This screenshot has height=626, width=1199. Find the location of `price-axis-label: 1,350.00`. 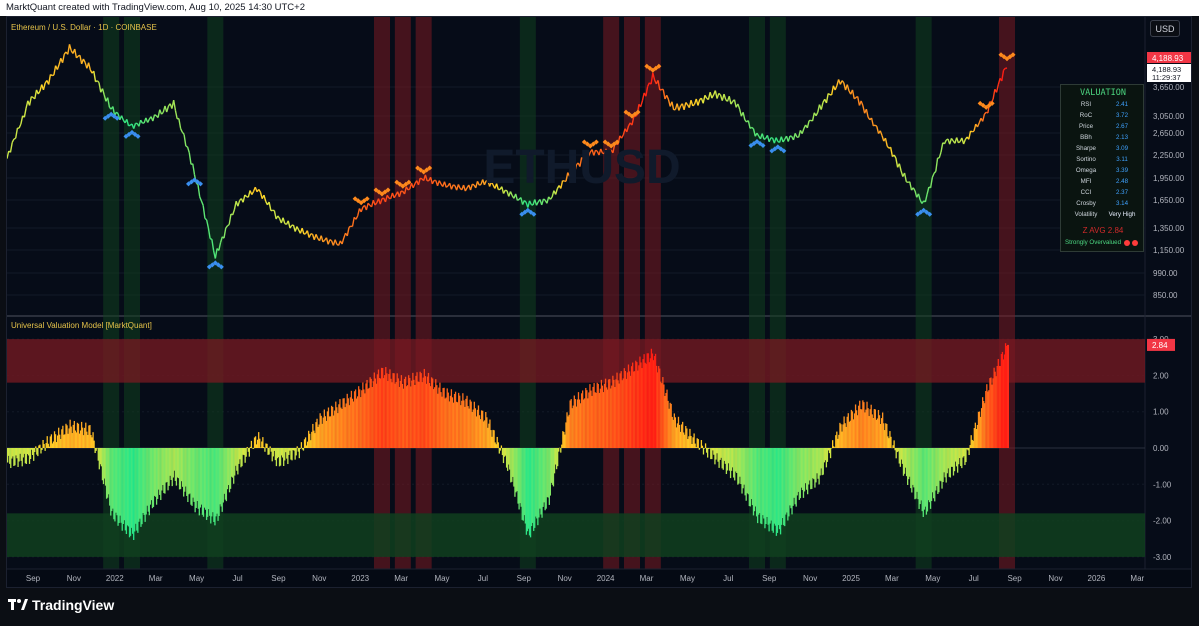

price-axis-label: 1,350.00 is located at coordinates (1169, 228).